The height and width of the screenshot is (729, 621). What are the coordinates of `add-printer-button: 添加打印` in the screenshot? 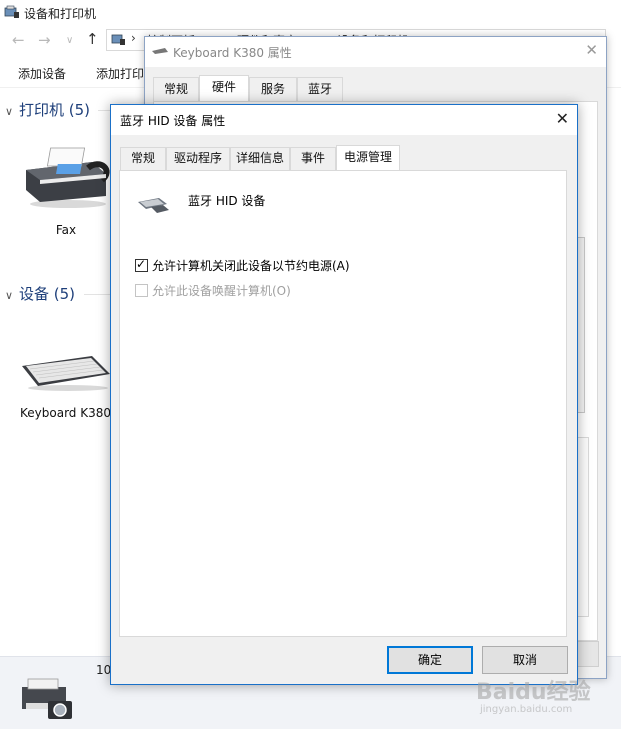 It's located at (120, 73).